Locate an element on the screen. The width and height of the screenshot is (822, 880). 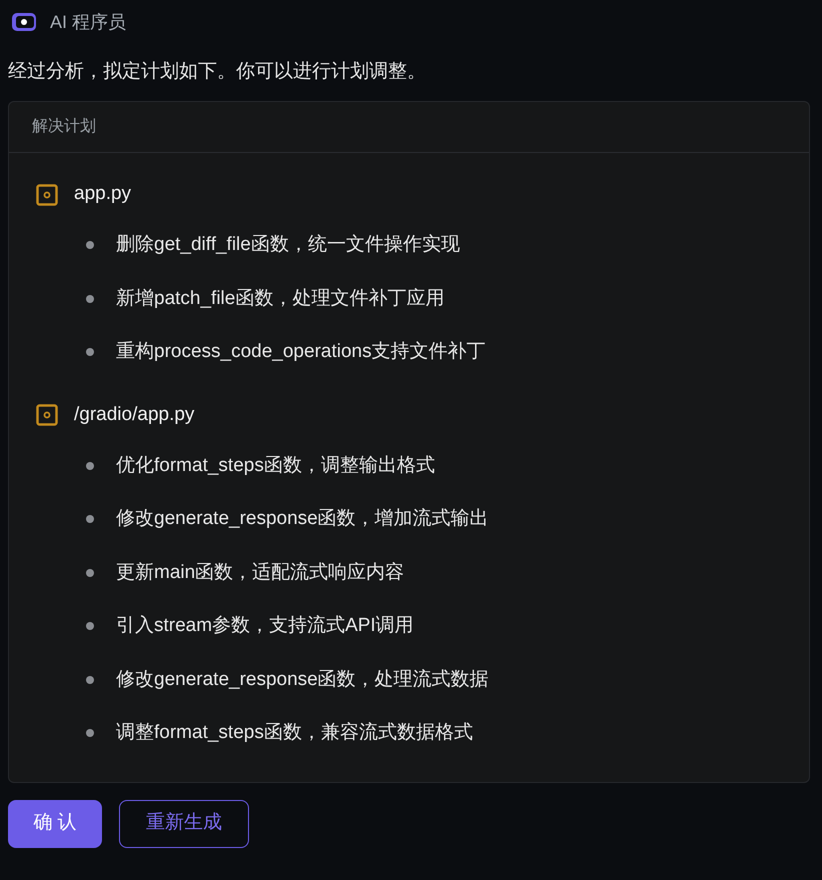
step-text: 修改generate_response函数，处理流式数据 is located at coordinates (302, 680).